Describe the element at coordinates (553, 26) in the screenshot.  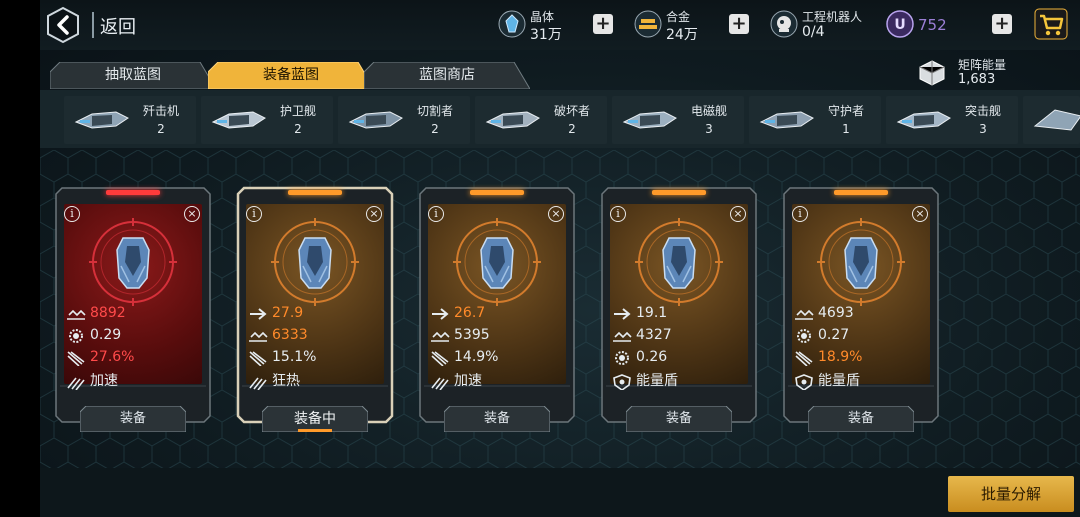
I see `crystal-resource: 晶体 31万` at that location.